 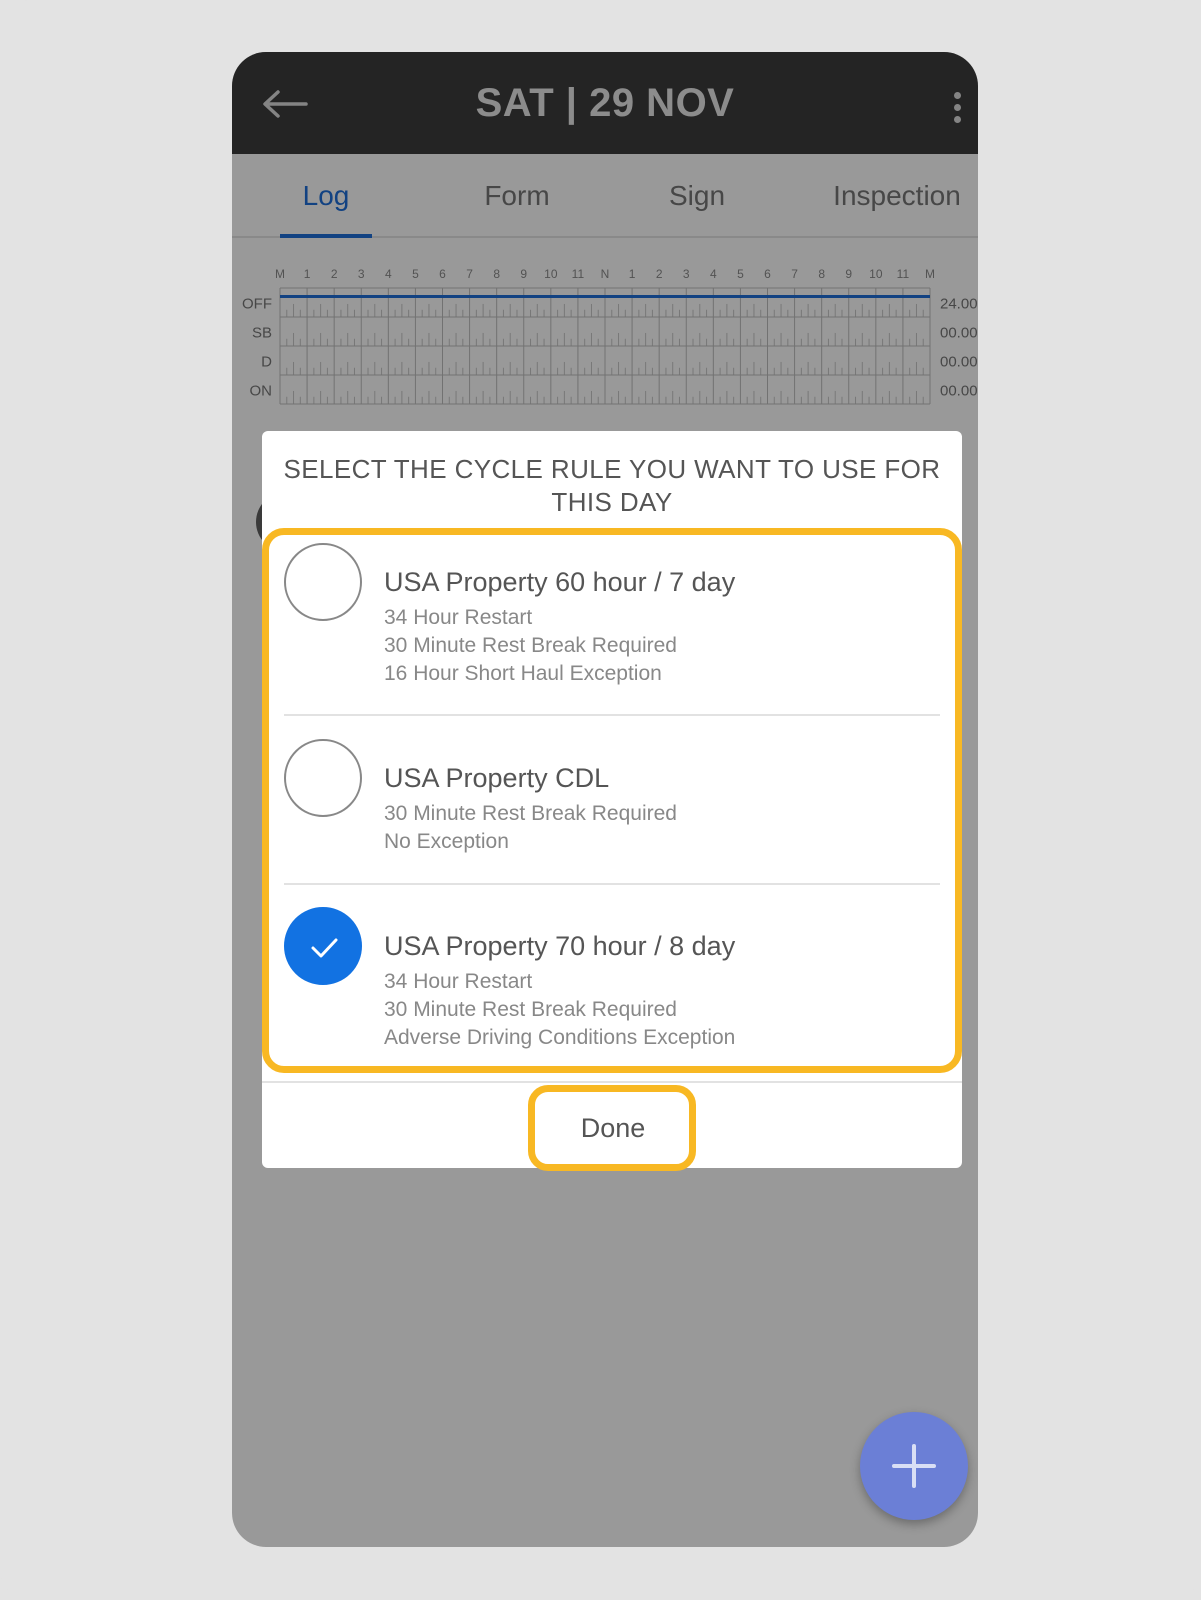 What do you see at coordinates (560, 1037) in the screenshot?
I see `option-detail: Adverse Driving Conditions Exception` at bounding box center [560, 1037].